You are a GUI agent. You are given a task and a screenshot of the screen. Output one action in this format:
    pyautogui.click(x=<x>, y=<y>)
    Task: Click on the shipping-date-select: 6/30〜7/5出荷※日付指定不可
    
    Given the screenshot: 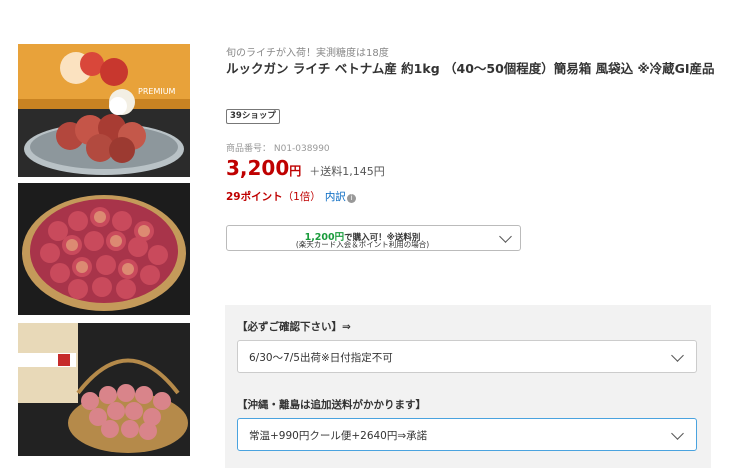 What is the action you would take?
    pyautogui.click(x=467, y=356)
    